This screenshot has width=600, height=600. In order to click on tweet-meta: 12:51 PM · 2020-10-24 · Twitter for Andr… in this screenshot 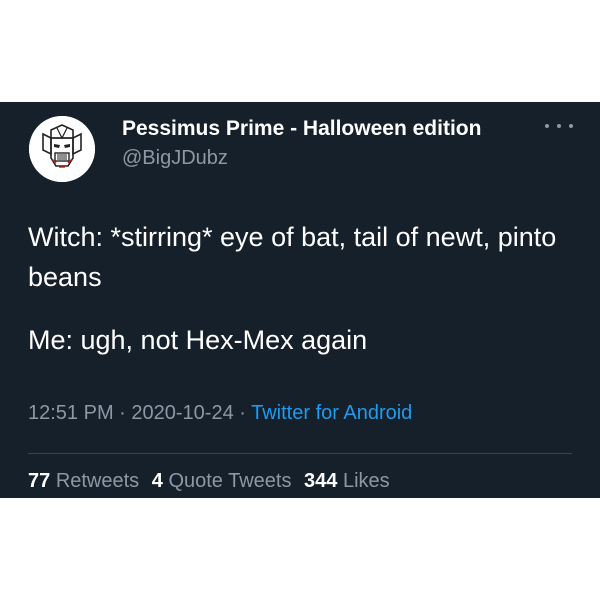, I will do `click(220, 413)`.